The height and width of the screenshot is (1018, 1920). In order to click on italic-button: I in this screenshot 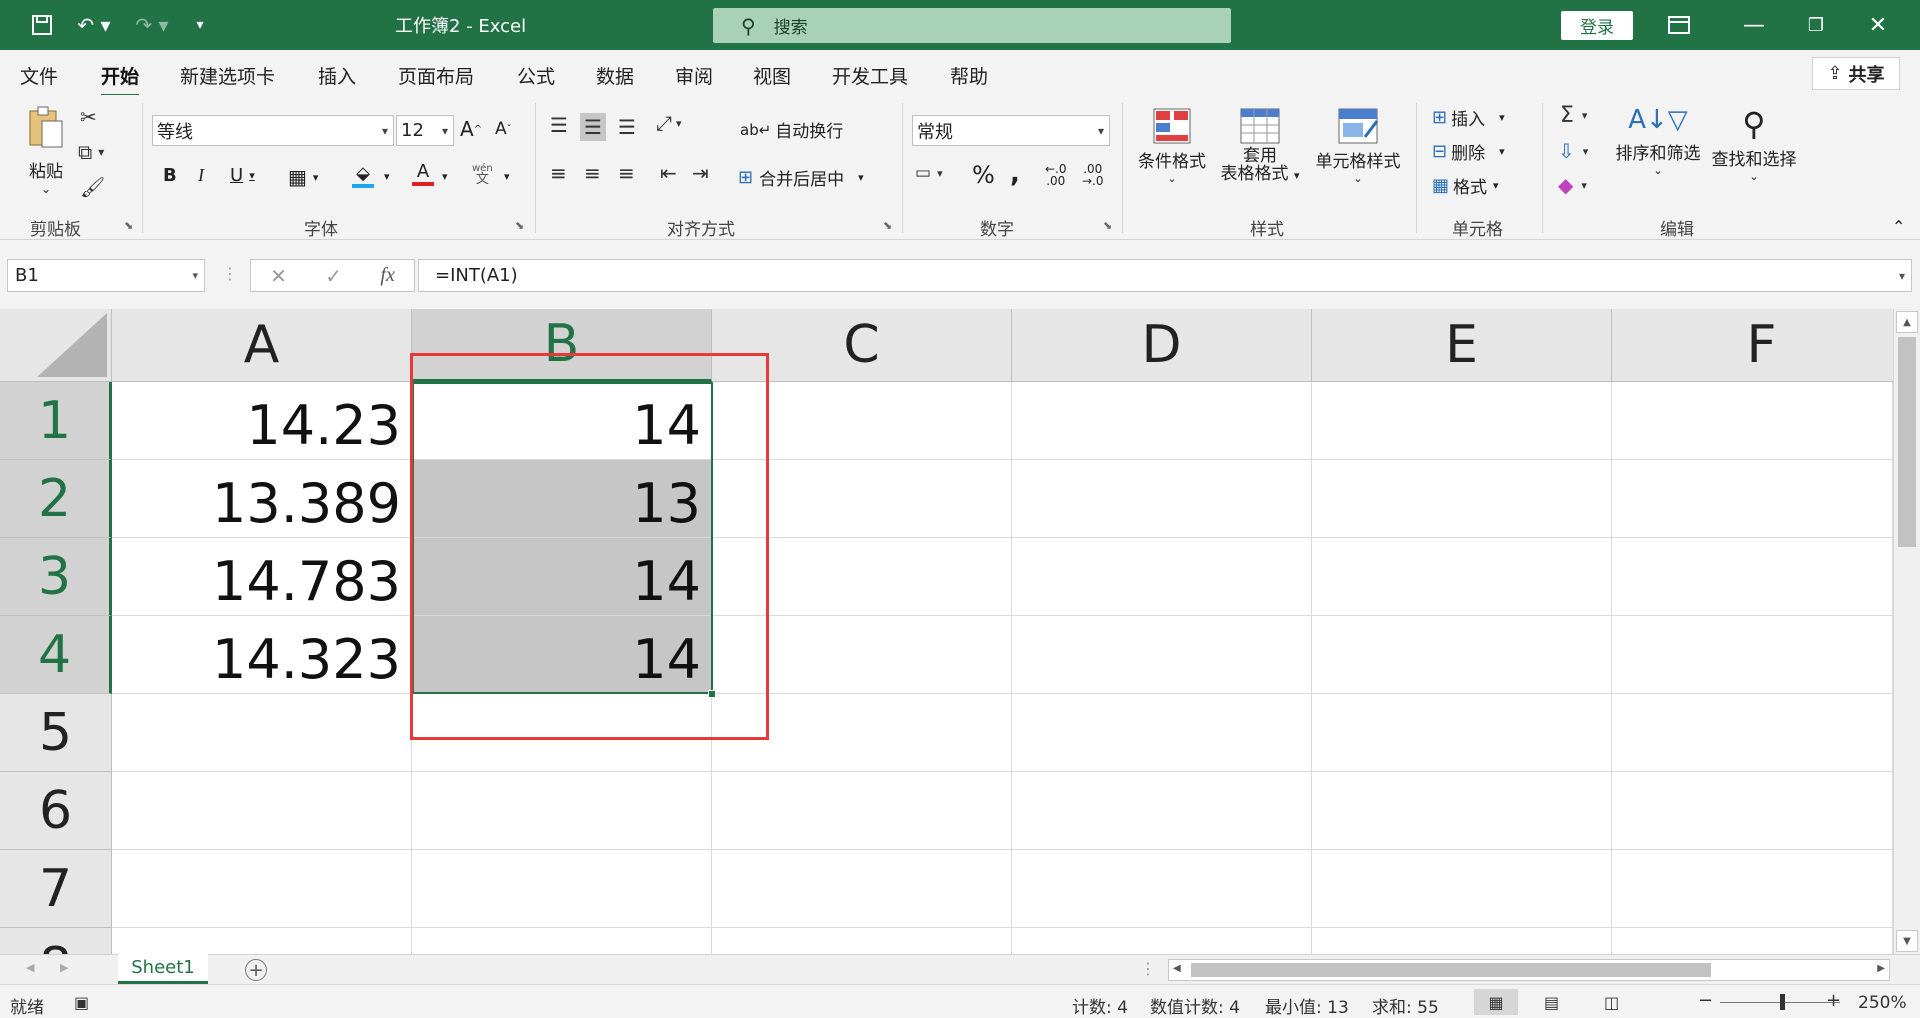, I will do `click(201, 175)`.